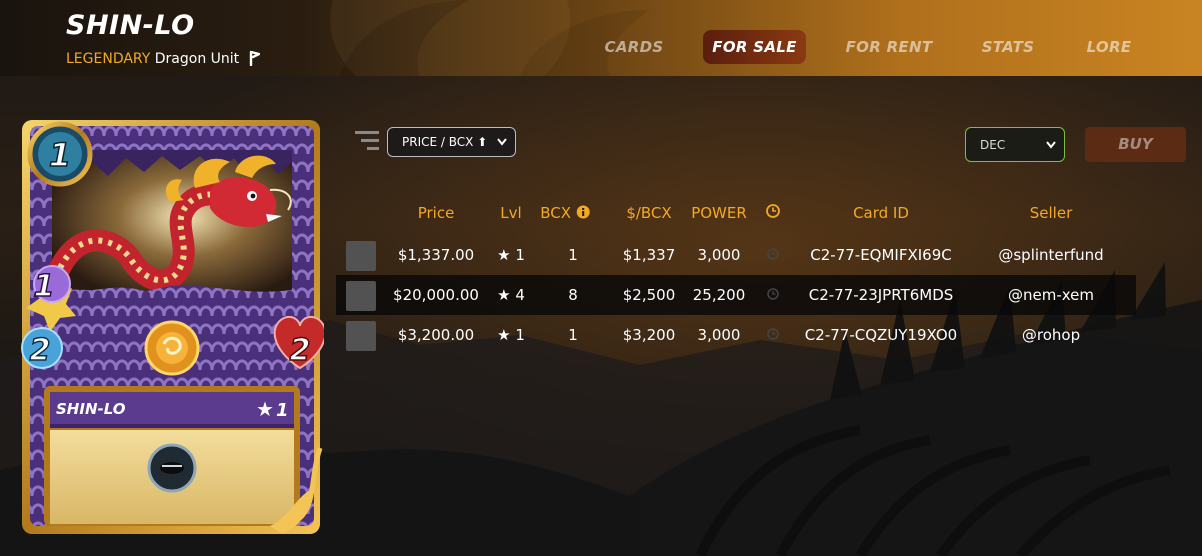 This screenshot has height=556, width=1202. Describe the element at coordinates (649, 295) in the screenshot. I see `cell-per-bcx: $2,500` at that location.